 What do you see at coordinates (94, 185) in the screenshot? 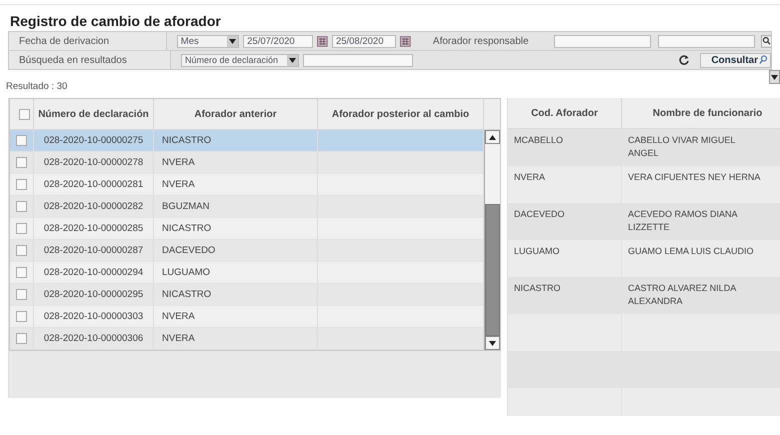
I see `table-cell: 028-2020-10-00000281` at bounding box center [94, 185].